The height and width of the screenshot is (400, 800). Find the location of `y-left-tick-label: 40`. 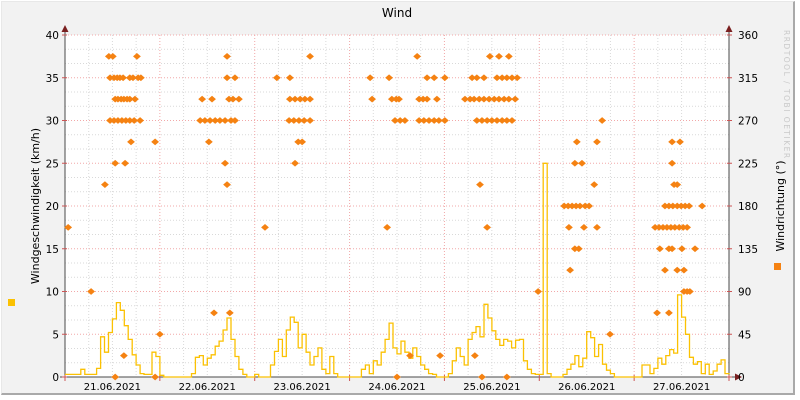

y-left-tick-label: 40 is located at coordinates (52, 36).